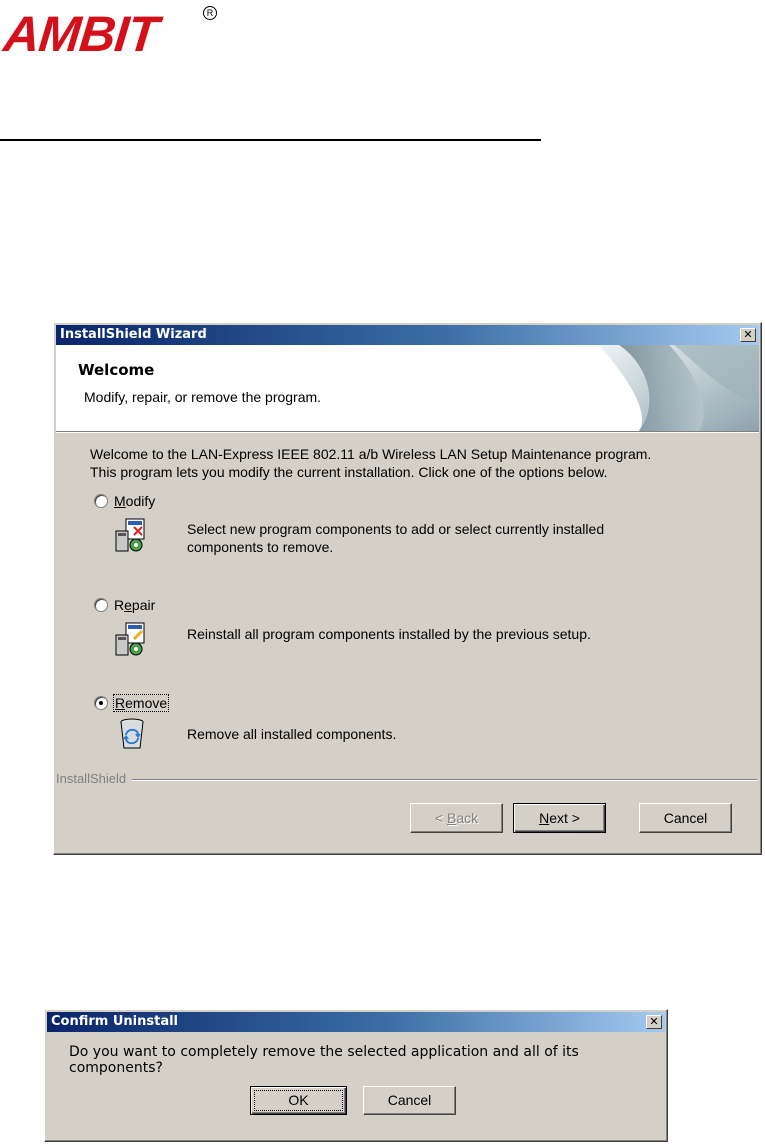 Image resolution: width=765 pixels, height=1145 pixels. I want to click on wizard-title: InstallShield Wizard, so click(133, 334).